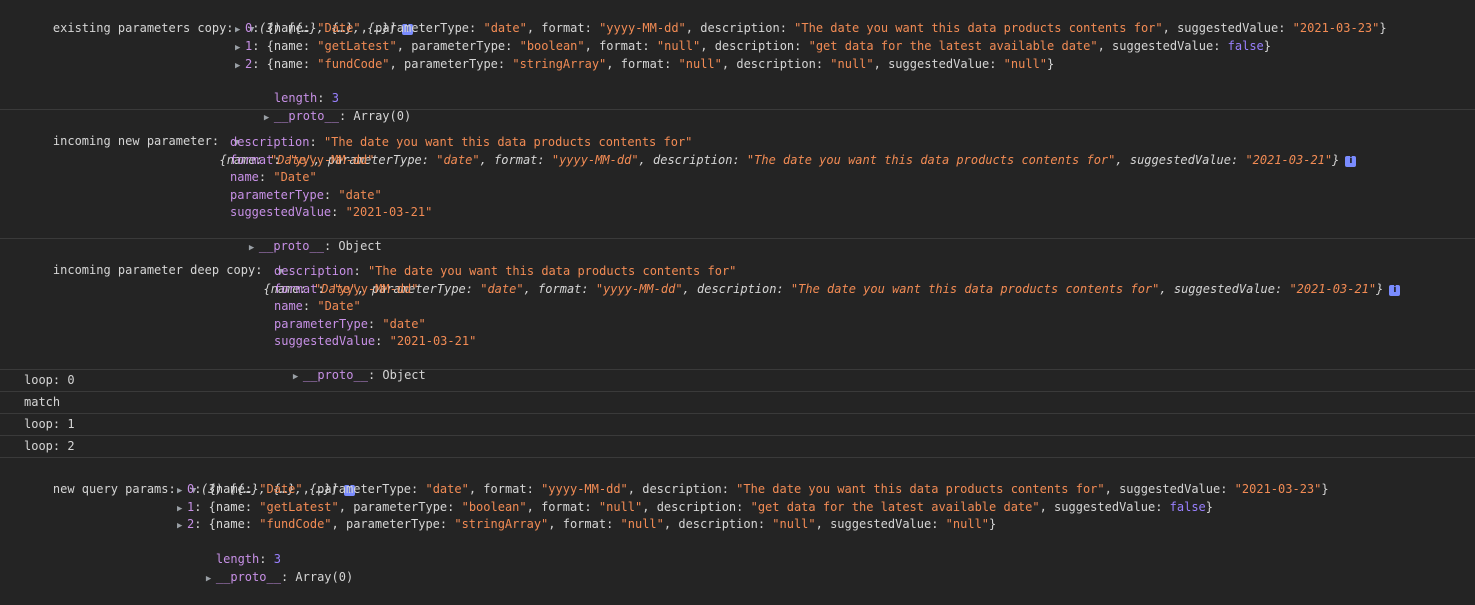  I want to click on field-value-format: "yyyy-MM-dd", so click(584, 489).